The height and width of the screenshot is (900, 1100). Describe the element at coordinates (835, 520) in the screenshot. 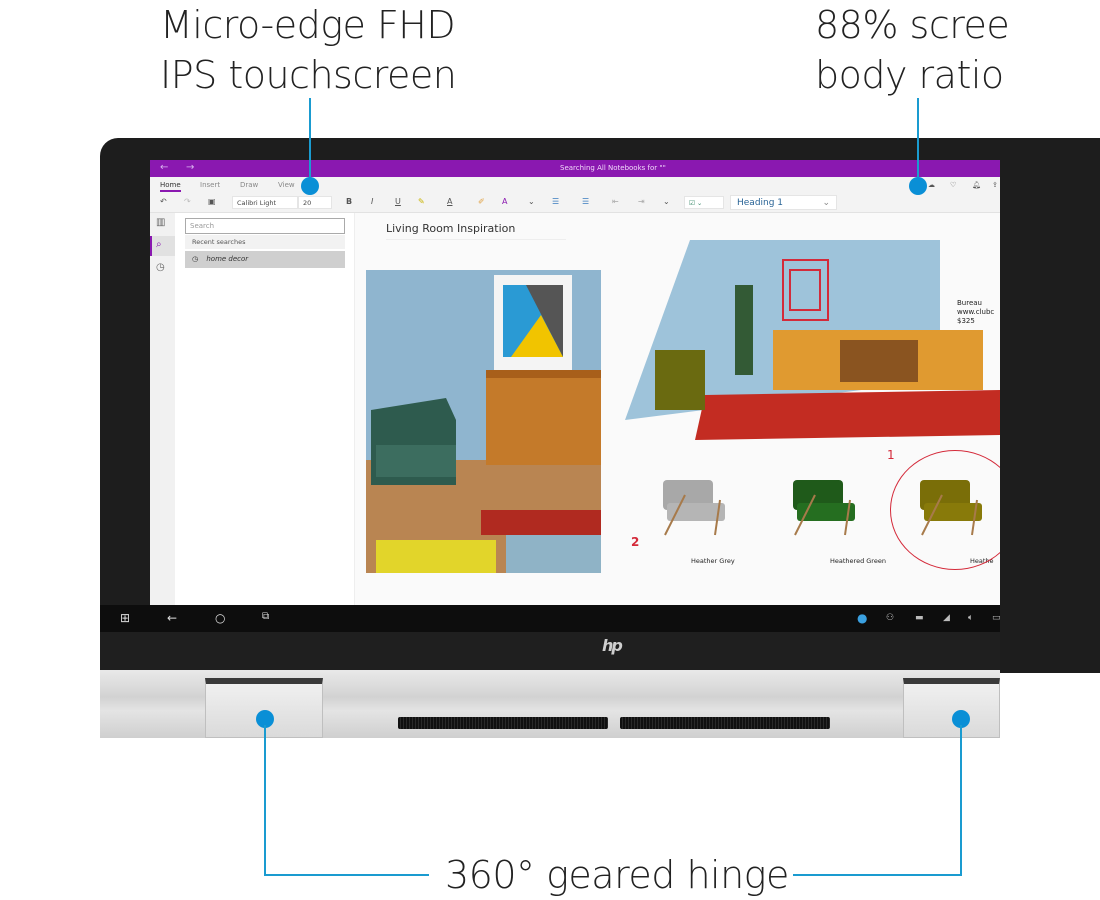

I see `chair-swatch-green: Heathered Green` at that location.